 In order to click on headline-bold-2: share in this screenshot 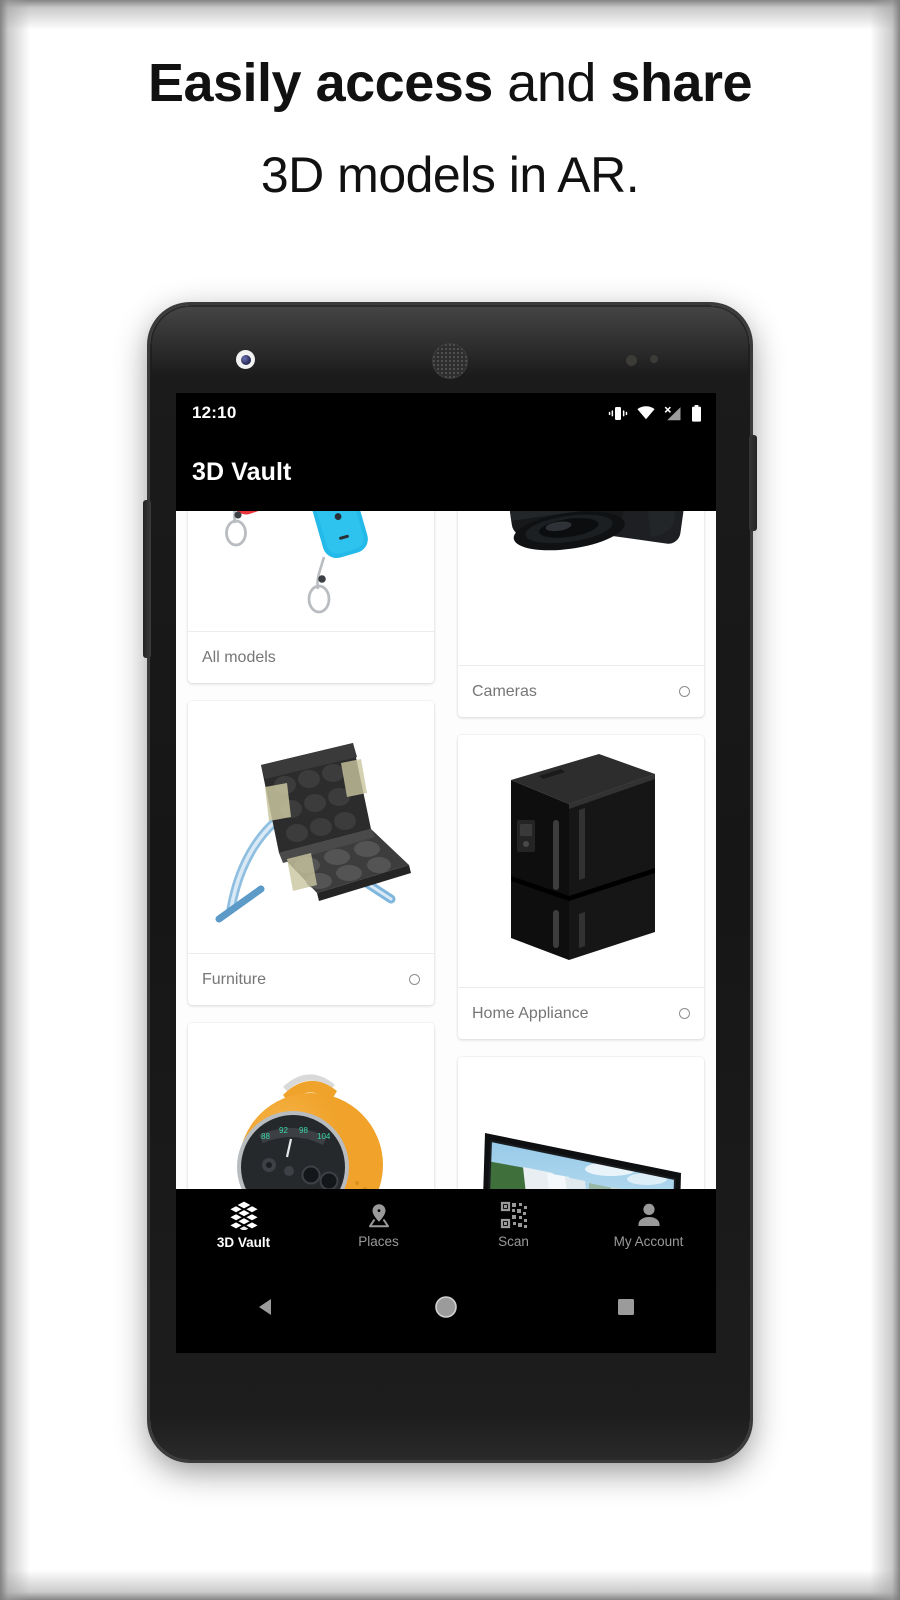, I will do `click(681, 83)`.